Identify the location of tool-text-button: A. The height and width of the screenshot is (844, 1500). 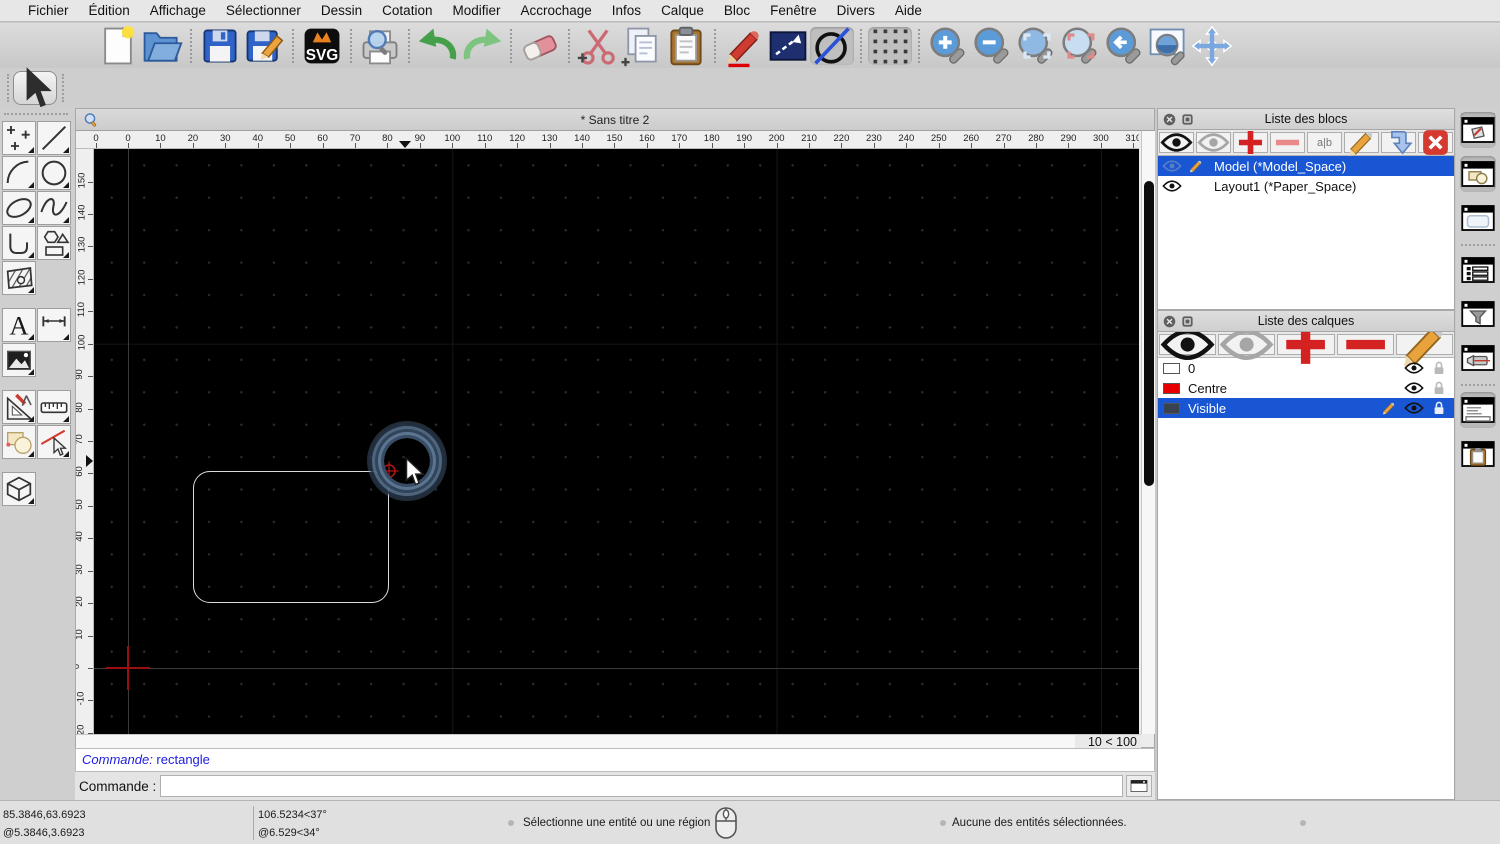
(19, 325).